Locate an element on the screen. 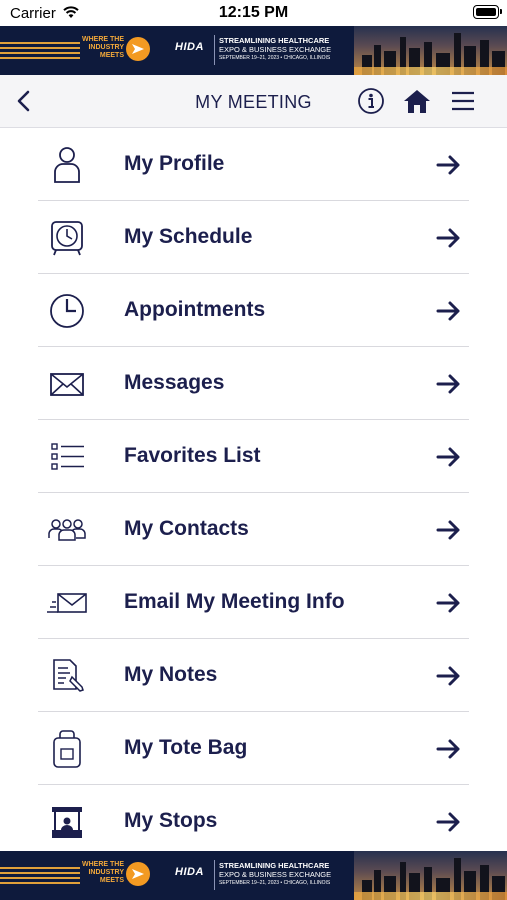  menu-item-label: Messages is located at coordinates (174, 382).